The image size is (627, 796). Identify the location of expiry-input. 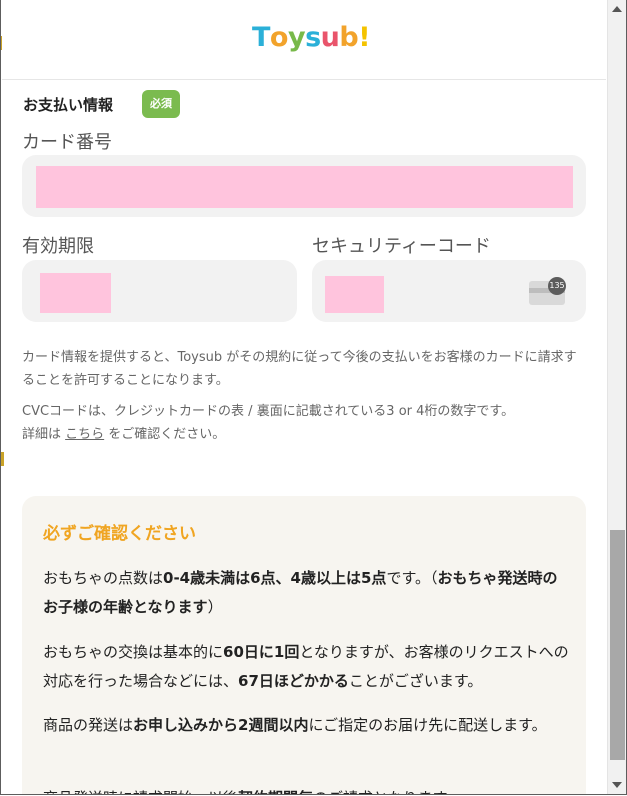
(159, 291).